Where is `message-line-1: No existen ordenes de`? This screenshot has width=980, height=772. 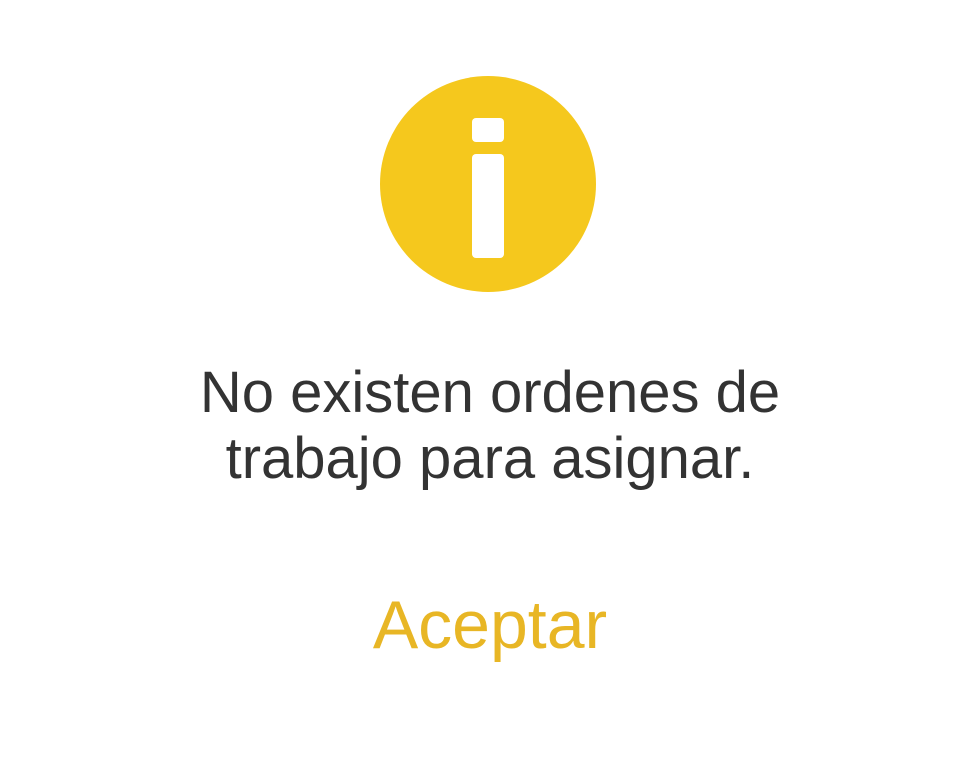 message-line-1: No existen ordenes de is located at coordinates (490, 392).